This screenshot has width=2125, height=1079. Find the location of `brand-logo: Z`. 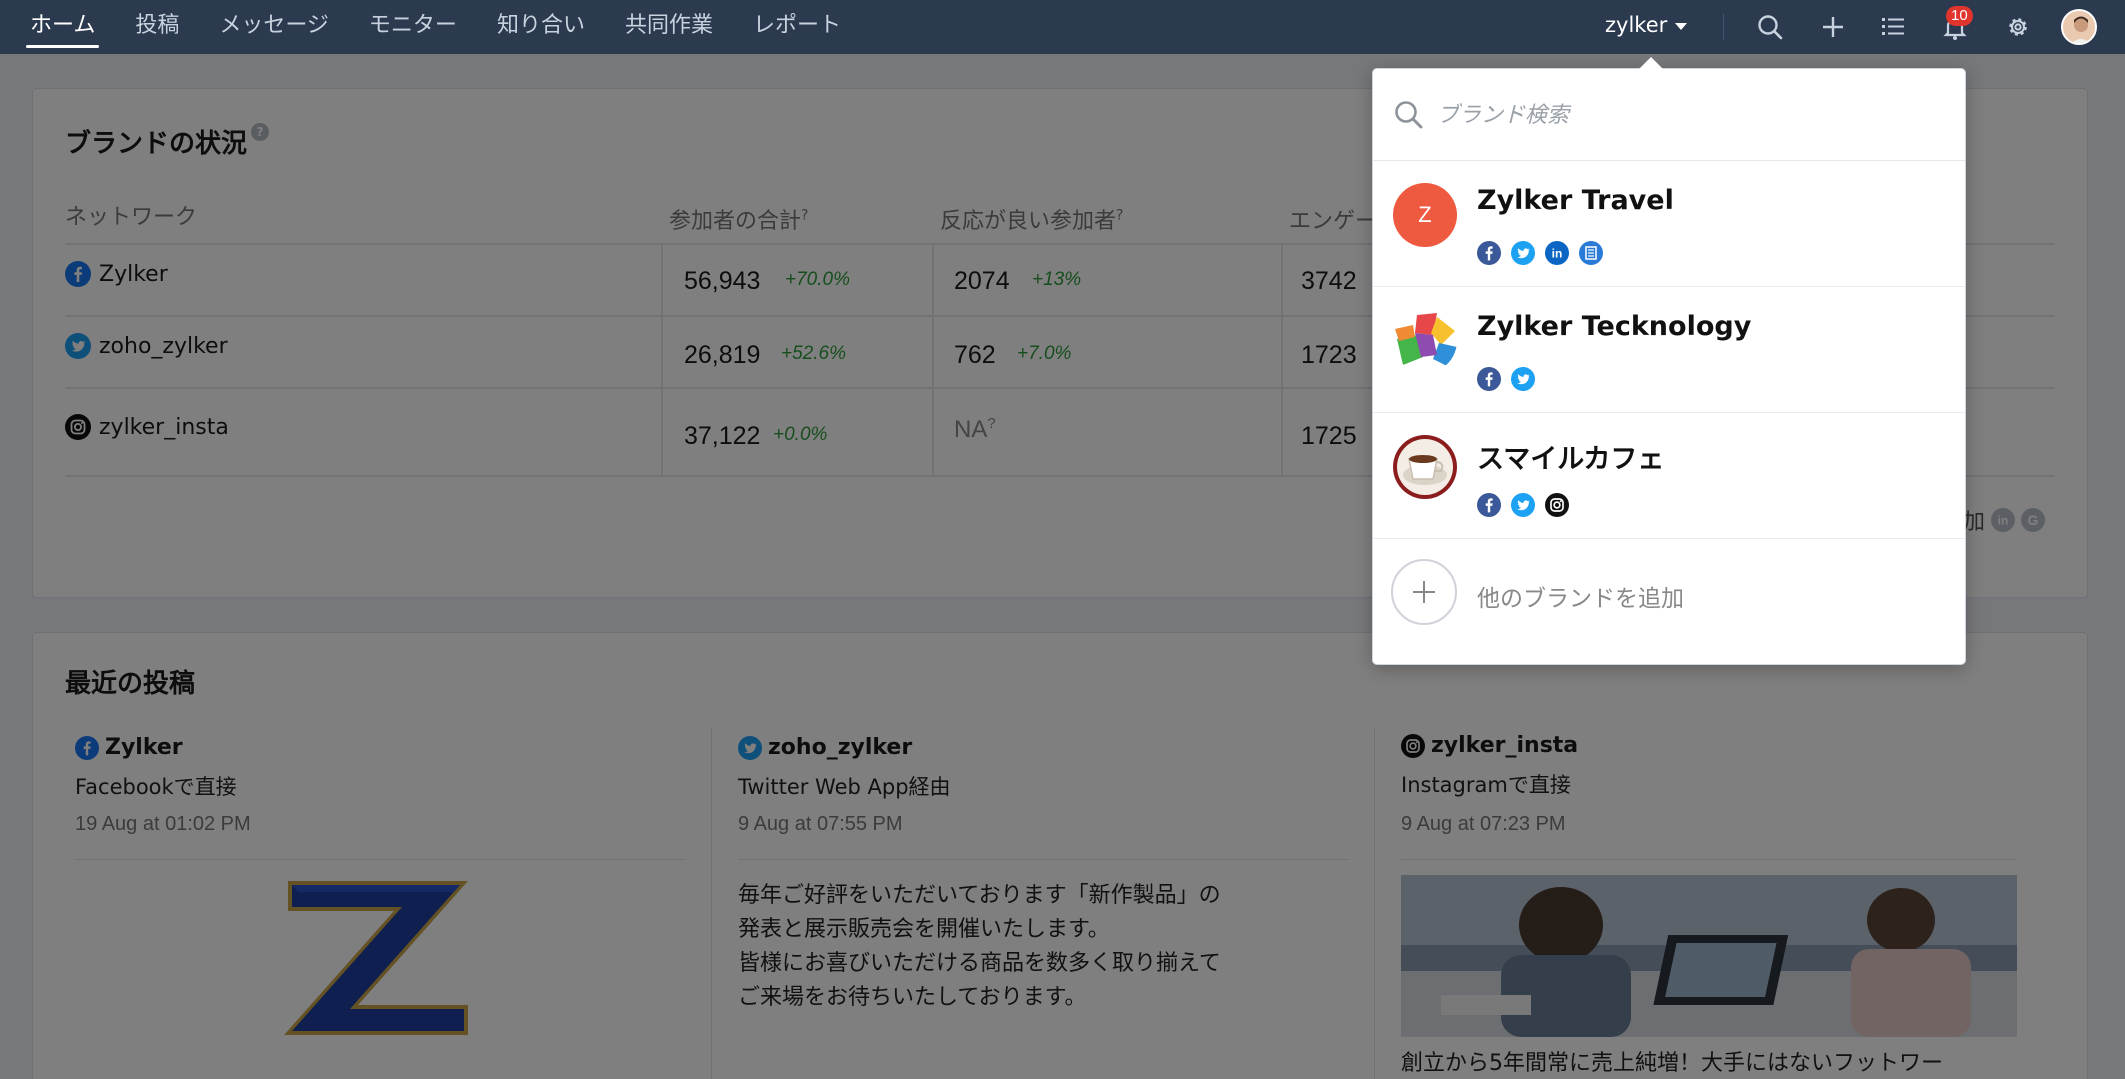

brand-logo: Z is located at coordinates (1425, 215).